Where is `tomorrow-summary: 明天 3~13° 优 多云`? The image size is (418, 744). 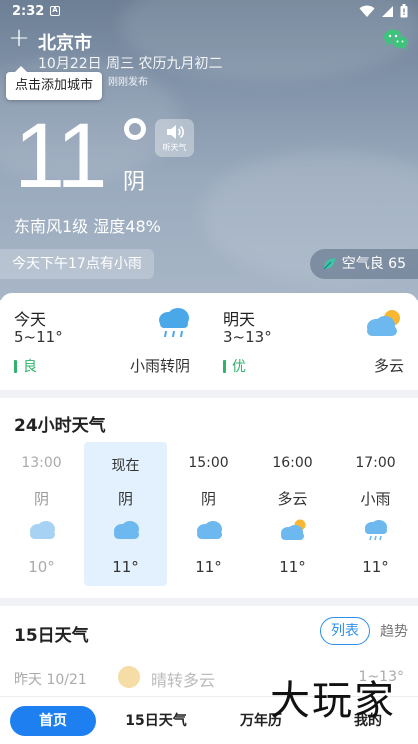
tomorrow-summary: 明天 3~13° 优 多云 is located at coordinates (313, 341).